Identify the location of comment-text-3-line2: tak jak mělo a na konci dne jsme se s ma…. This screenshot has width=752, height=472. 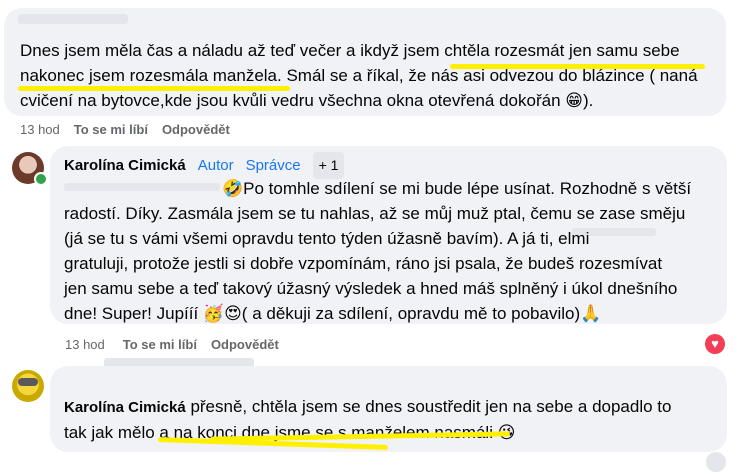
(290, 432).